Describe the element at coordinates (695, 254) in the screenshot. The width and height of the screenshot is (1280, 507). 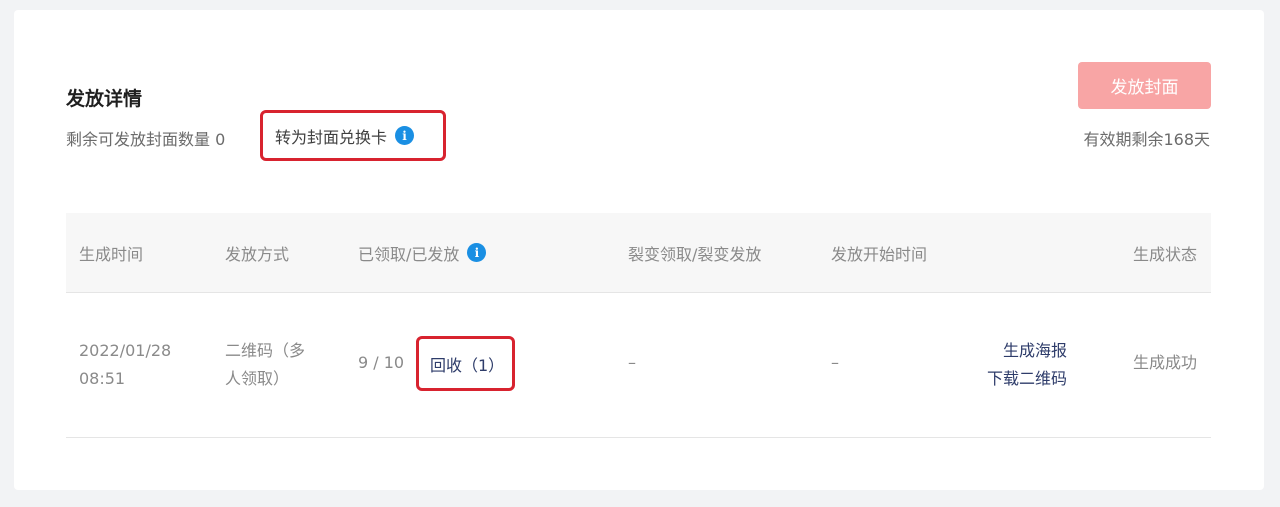
I see `header-fission: 裂变领取/裂变发放` at that location.